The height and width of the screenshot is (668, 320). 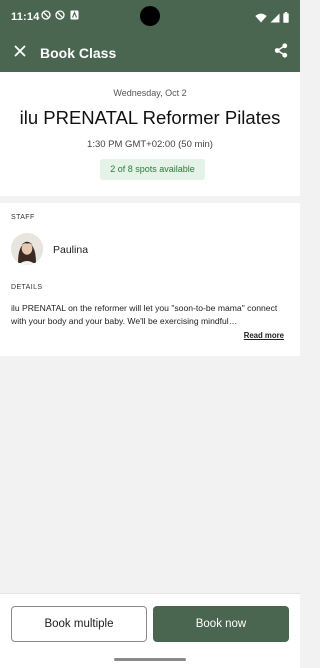 What do you see at coordinates (221, 624) in the screenshot?
I see `book-now-button: Book now` at bounding box center [221, 624].